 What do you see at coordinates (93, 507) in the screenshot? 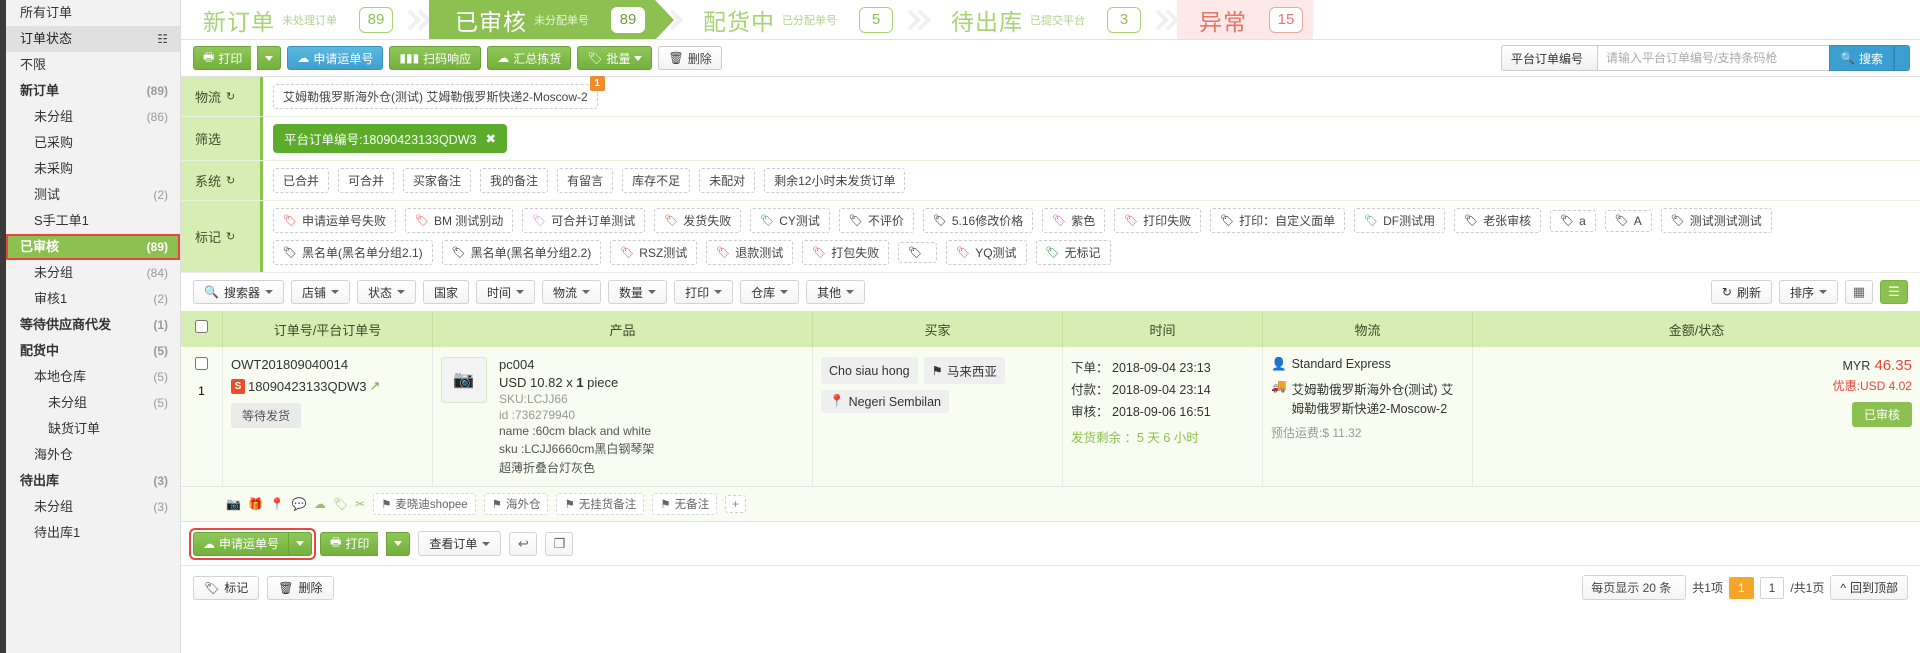
I see `sidebar-item-19: 未分组 (3)` at bounding box center [93, 507].